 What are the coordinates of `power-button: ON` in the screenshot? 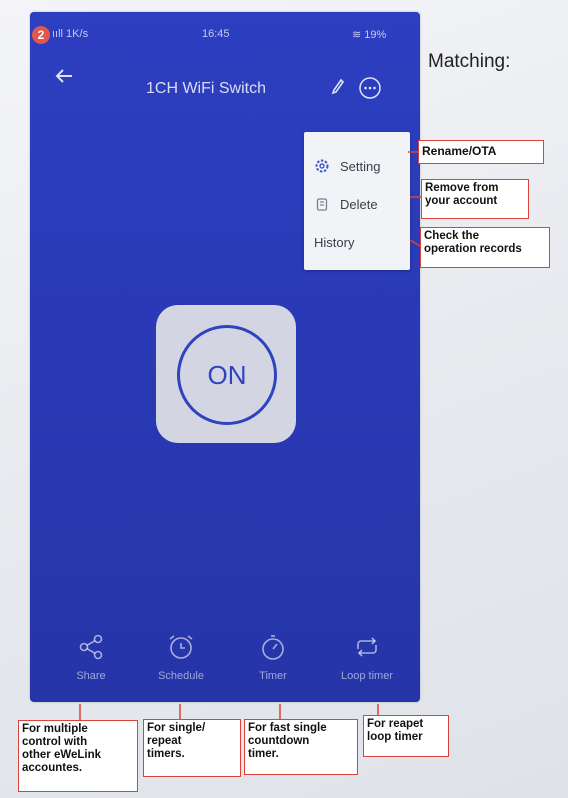 It's located at (227, 375).